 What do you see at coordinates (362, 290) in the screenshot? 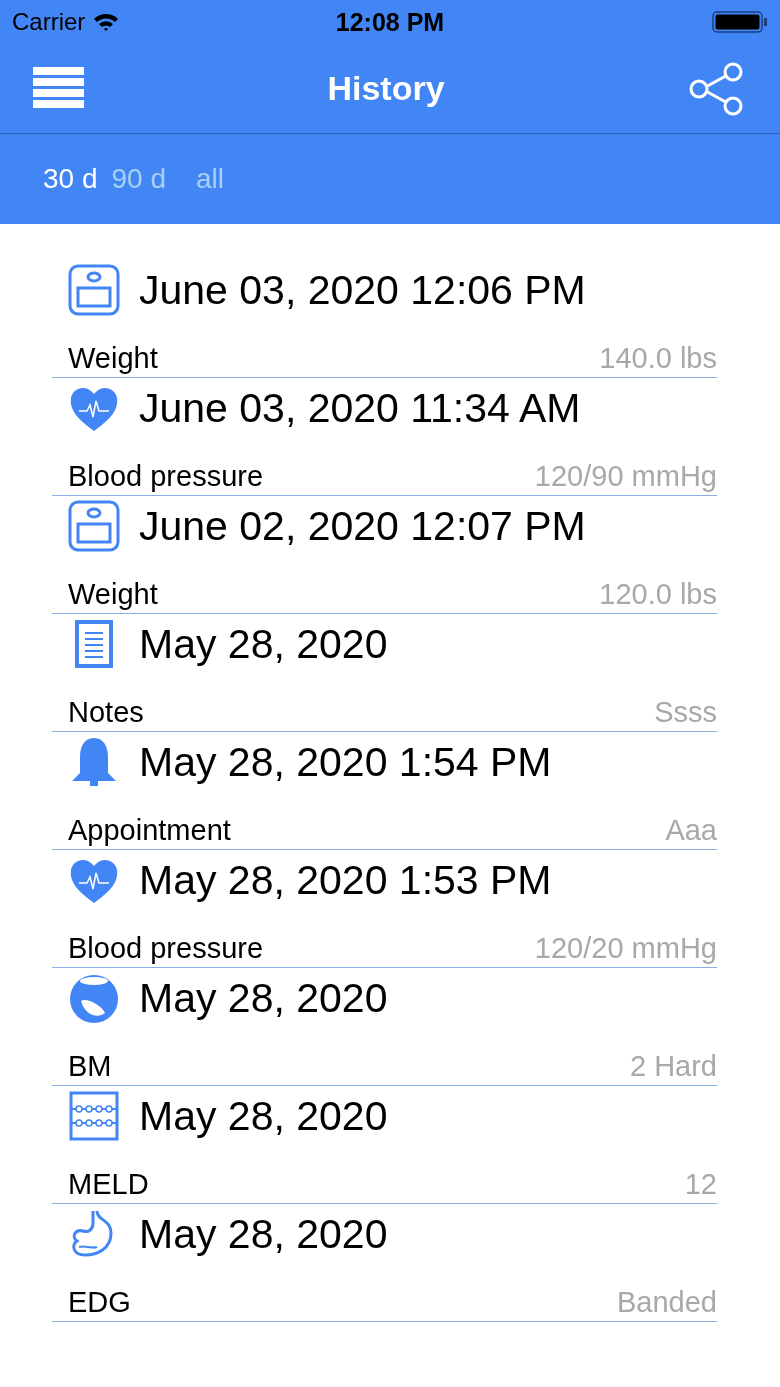
I see `entry-date: June 03, 2020 12:06 PM` at bounding box center [362, 290].